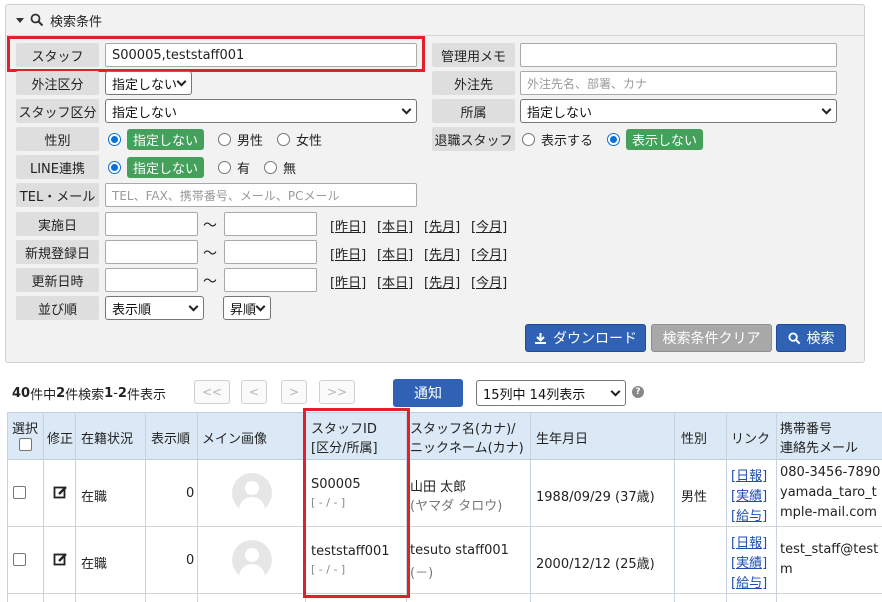  Describe the element at coordinates (261, 111) in the screenshot. I see `staff-type-select: 指定しない` at that location.